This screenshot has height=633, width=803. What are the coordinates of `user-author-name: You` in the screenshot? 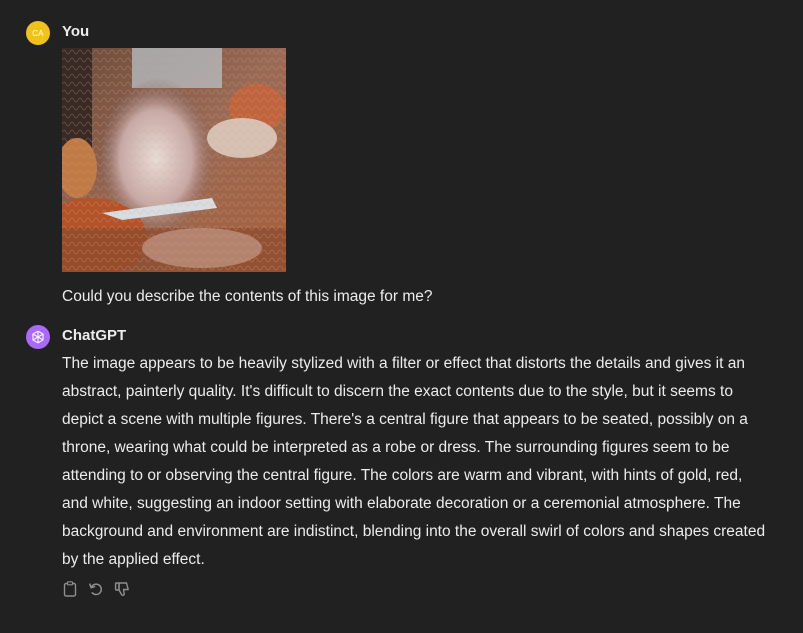 It's located at (76, 31).